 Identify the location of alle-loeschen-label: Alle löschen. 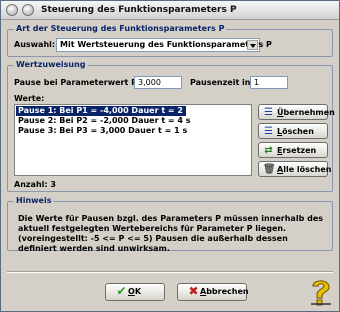
(304, 169).